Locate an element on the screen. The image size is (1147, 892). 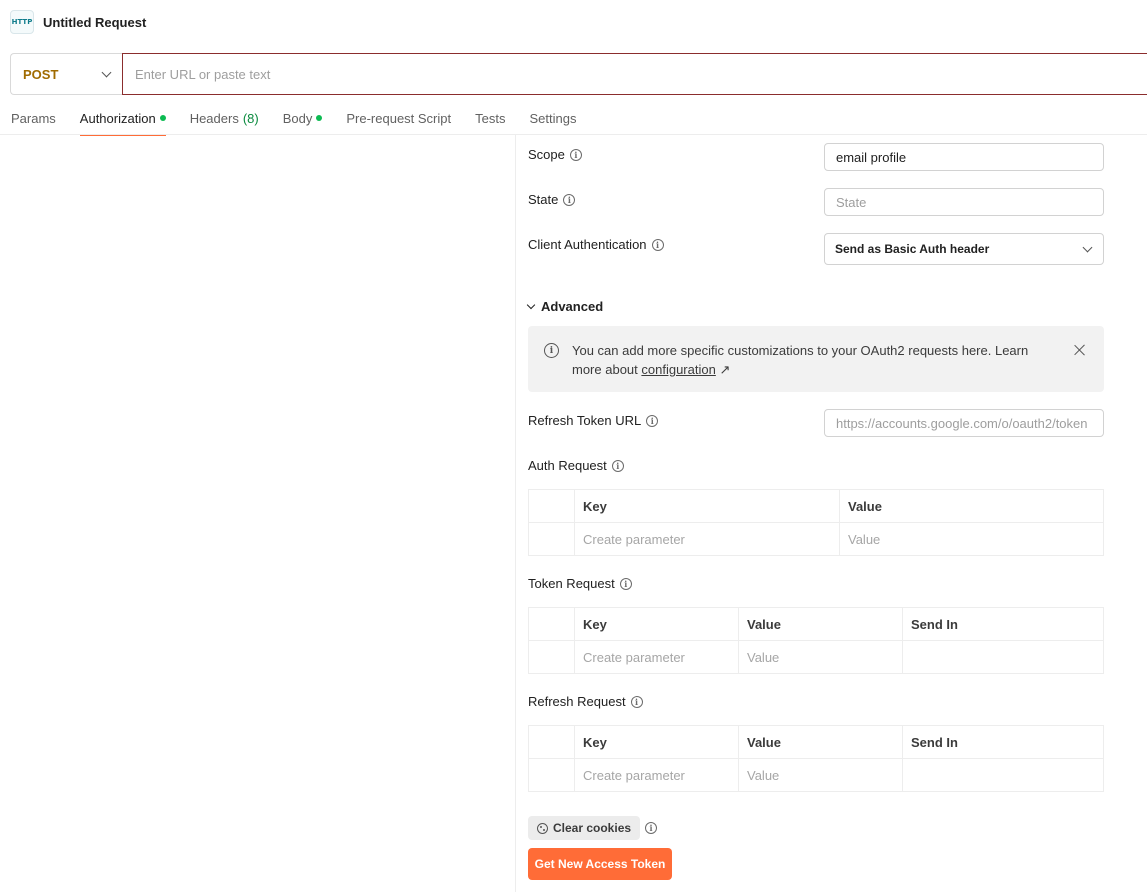
auth-request-label: Auth Request i is located at coordinates (576, 465).